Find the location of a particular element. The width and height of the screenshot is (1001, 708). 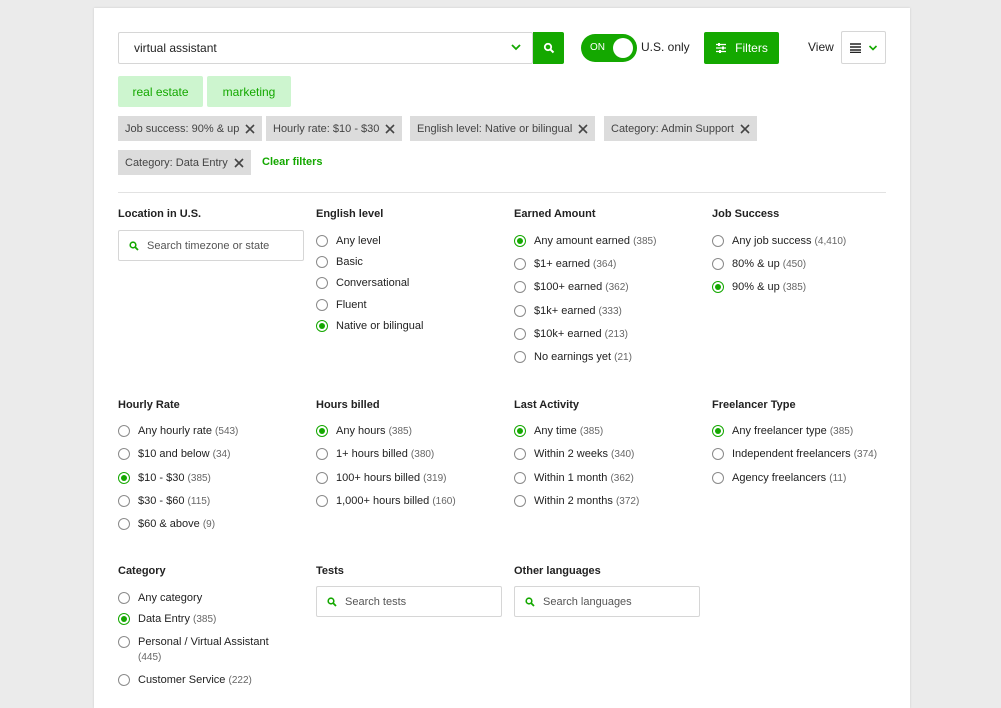

radio-option: 100+ hours billed (319) is located at coordinates (381, 478).